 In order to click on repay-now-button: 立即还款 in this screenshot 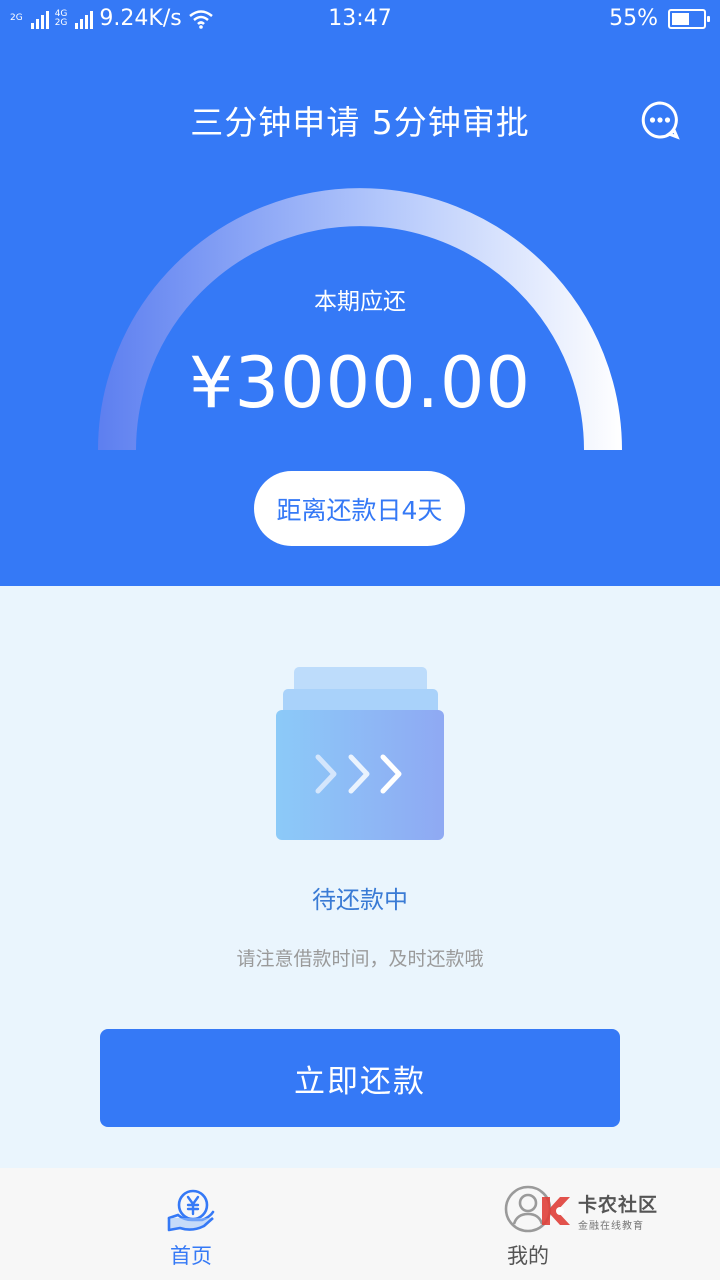, I will do `click(360, 1078)`.